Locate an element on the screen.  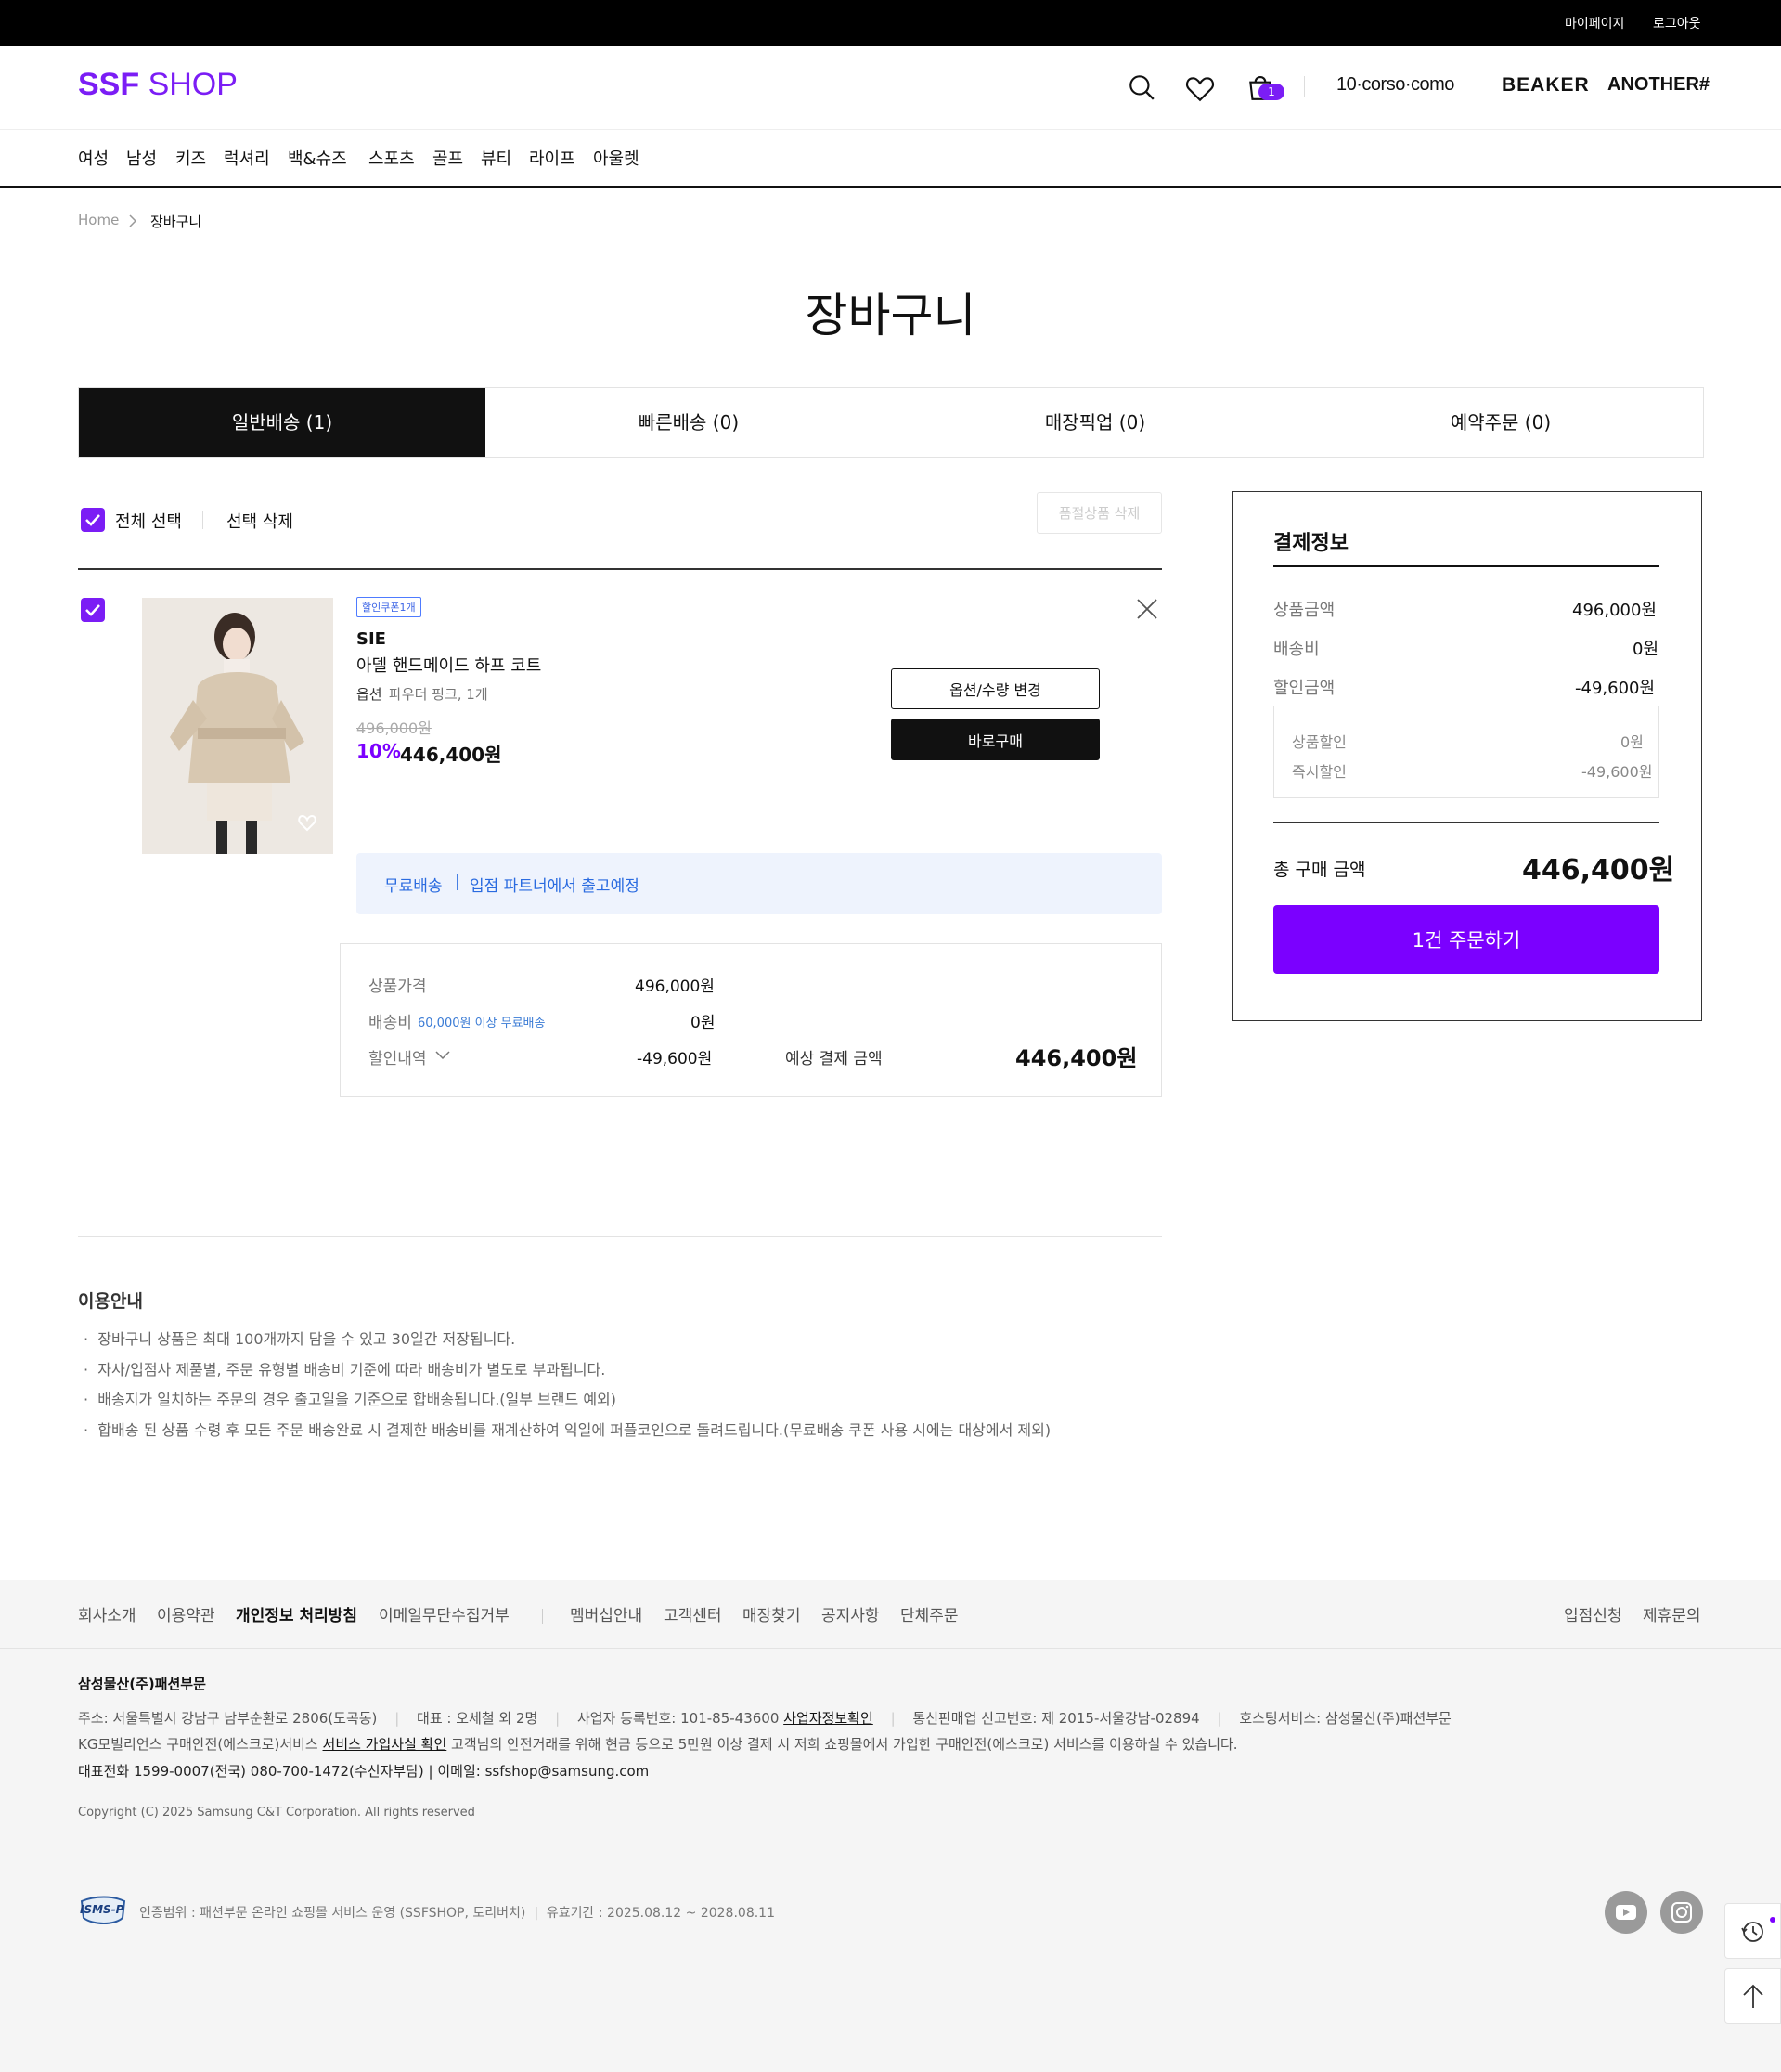
list-top-divider is located at coordinates (620, 569).